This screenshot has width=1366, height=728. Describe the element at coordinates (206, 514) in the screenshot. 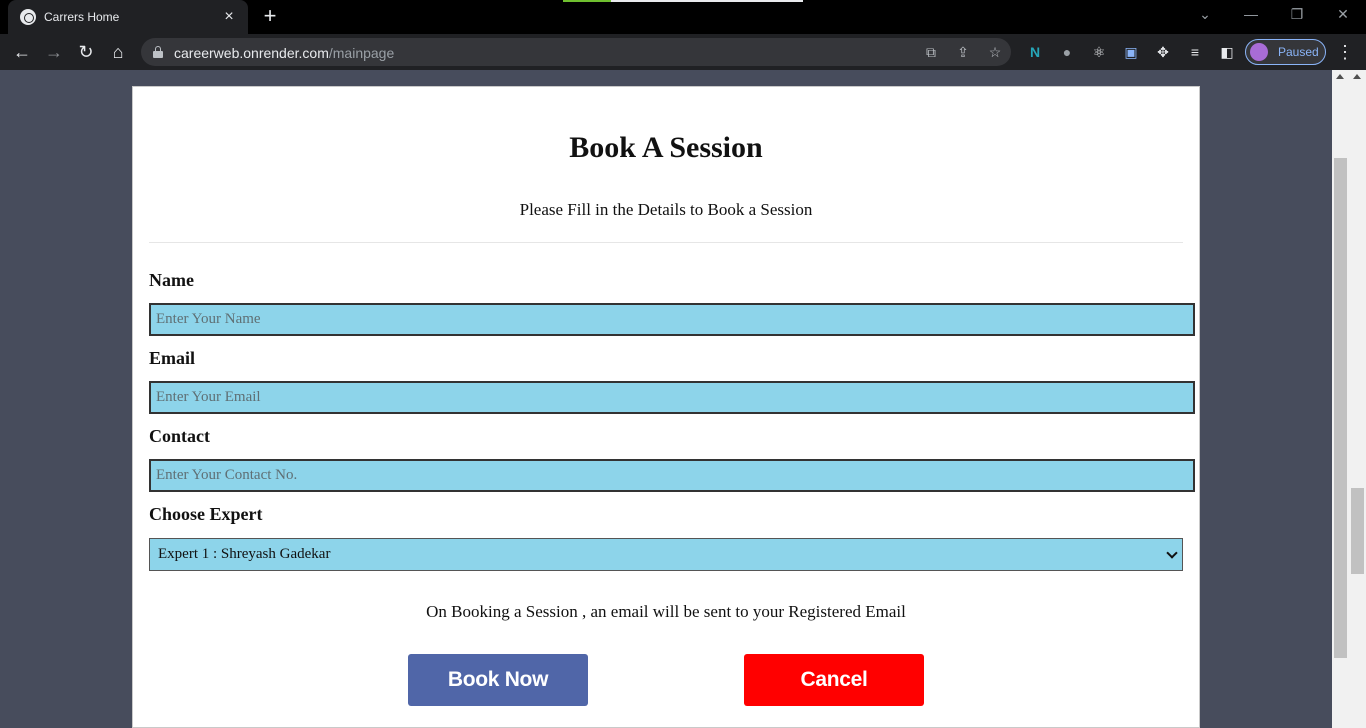

I see `expert-label: Choose Expert` at that location.